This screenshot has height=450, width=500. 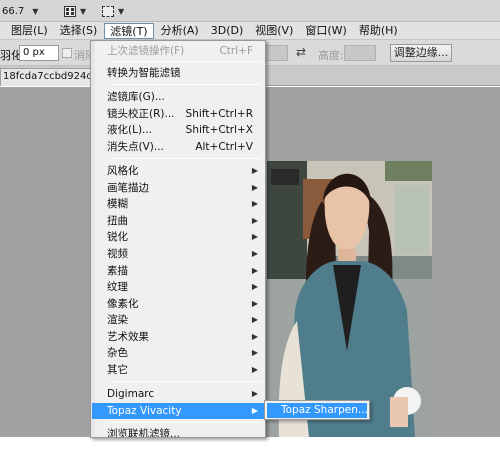 What do you see at coordinates (128, 337) in the screenshot?
I see `menu-item-label: 艺术效果` at bounding box center [128, 337].